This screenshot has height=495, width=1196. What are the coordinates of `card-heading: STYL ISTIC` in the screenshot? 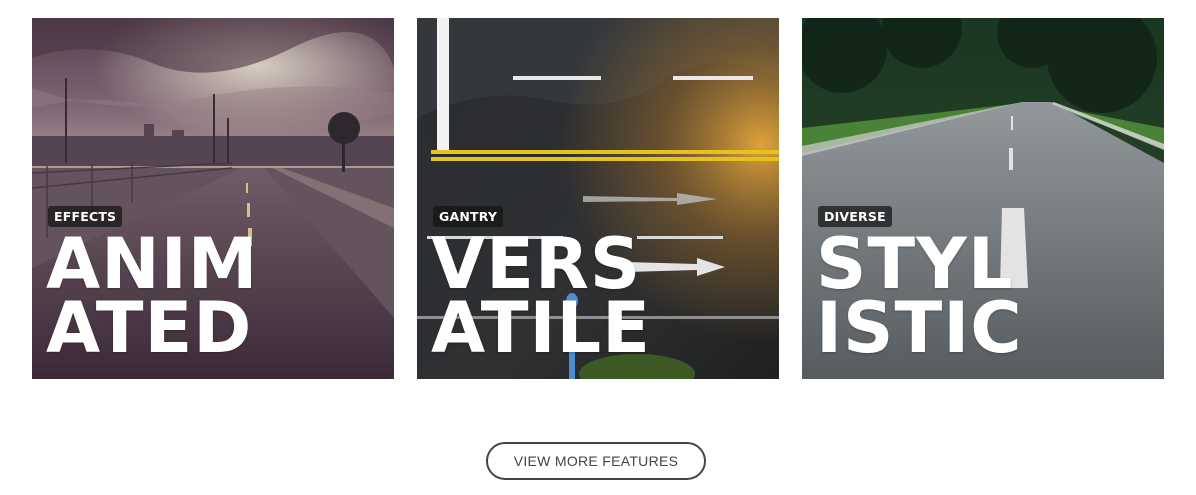 It's located at (919, 299).